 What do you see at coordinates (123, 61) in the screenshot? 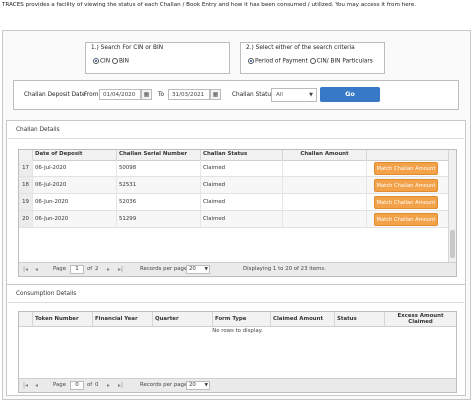
I see `bin-label: BIN` at bounding box center [123, 61].